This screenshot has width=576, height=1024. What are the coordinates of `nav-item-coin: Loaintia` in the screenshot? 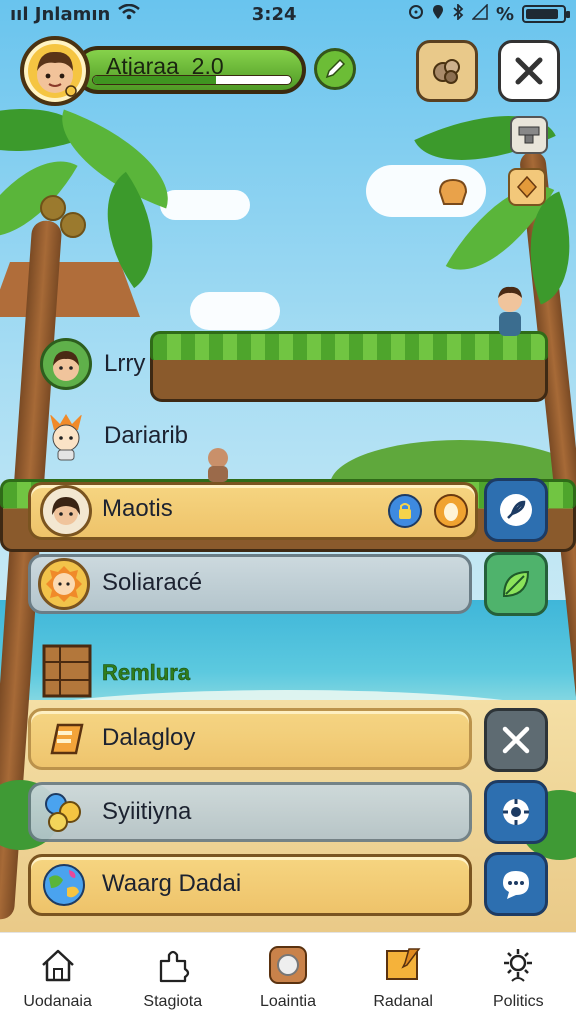 It's located at (288, 977).